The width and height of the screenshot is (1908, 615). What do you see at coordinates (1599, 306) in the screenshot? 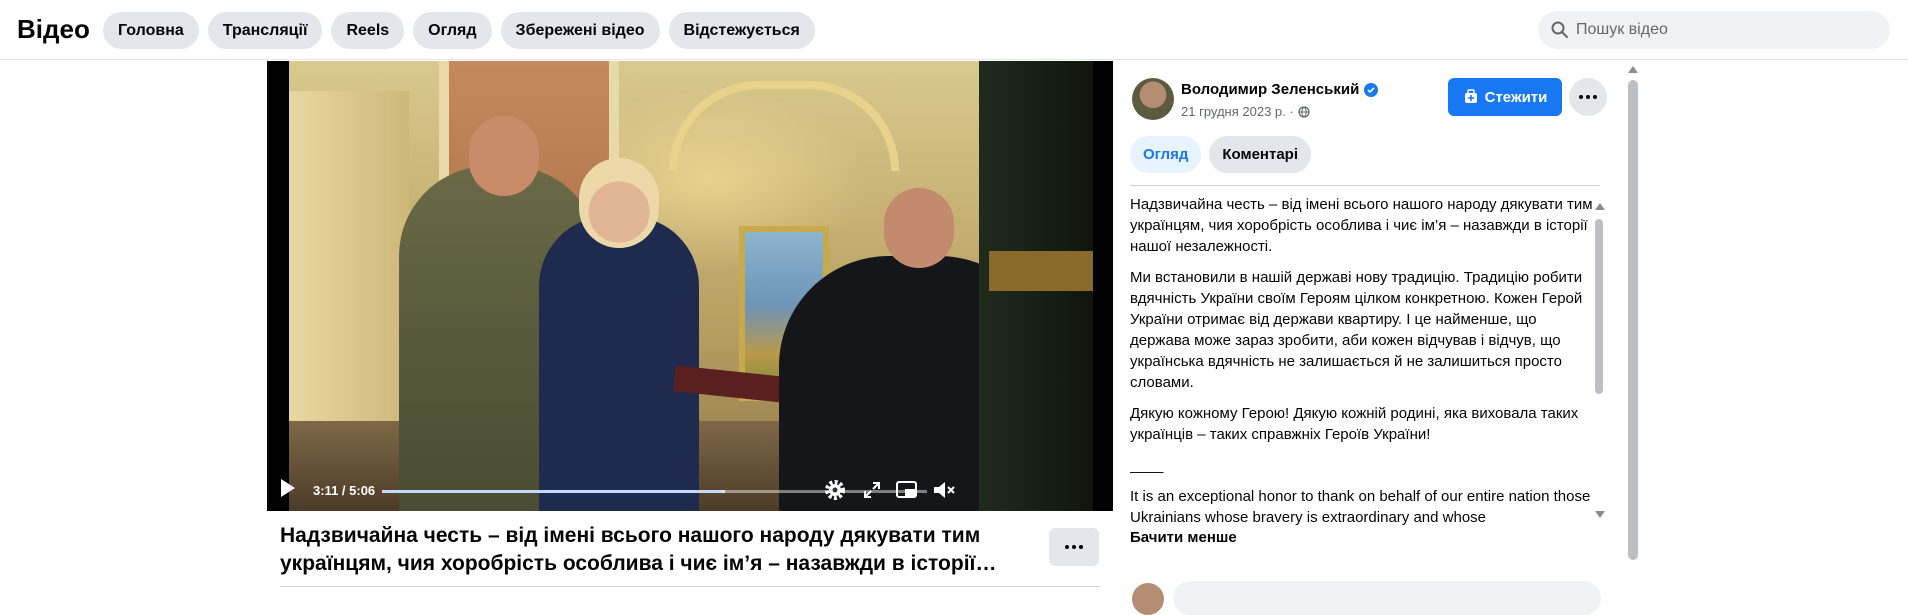
I see `scroll-thumb` at bounding box center [1599, 306].